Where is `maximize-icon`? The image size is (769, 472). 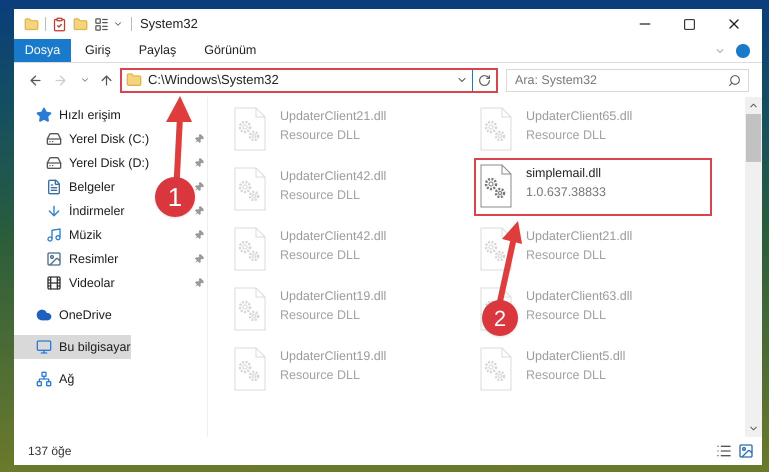
maximize-icon is located at coordinates (689, 24).